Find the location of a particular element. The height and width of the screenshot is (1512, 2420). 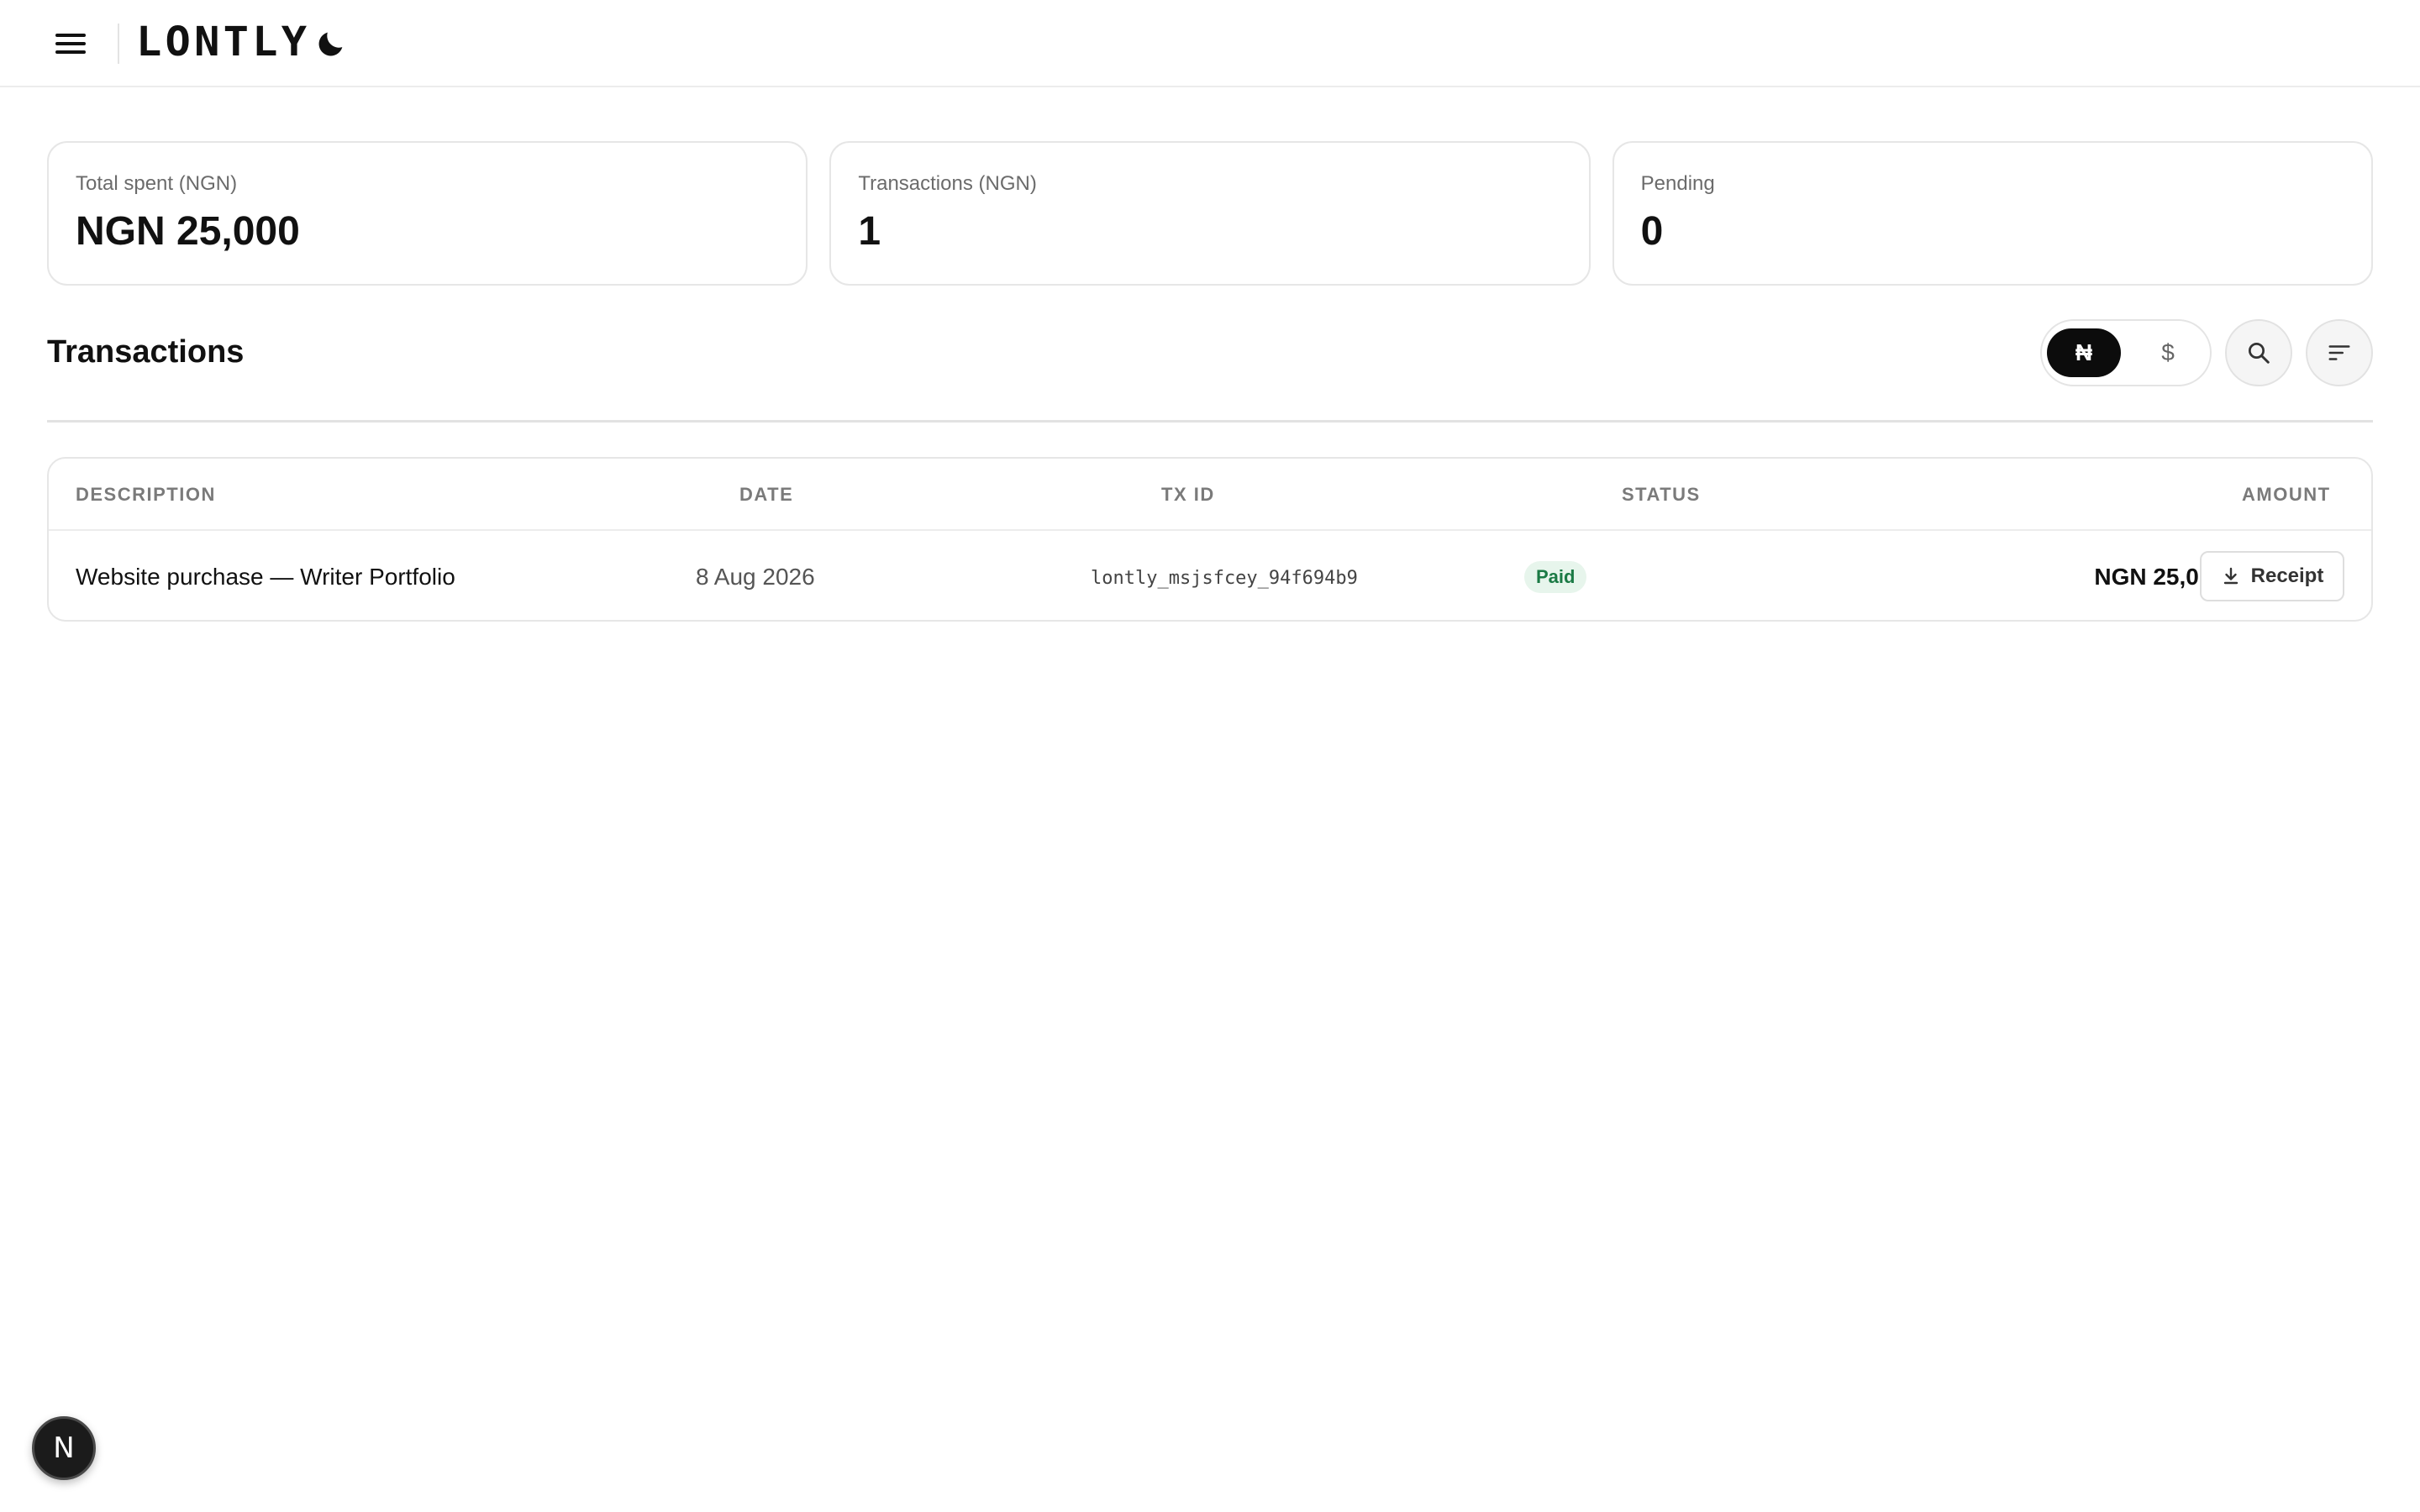

stat-card-pending: Pending 0 is located at coordinates (1992, 213).